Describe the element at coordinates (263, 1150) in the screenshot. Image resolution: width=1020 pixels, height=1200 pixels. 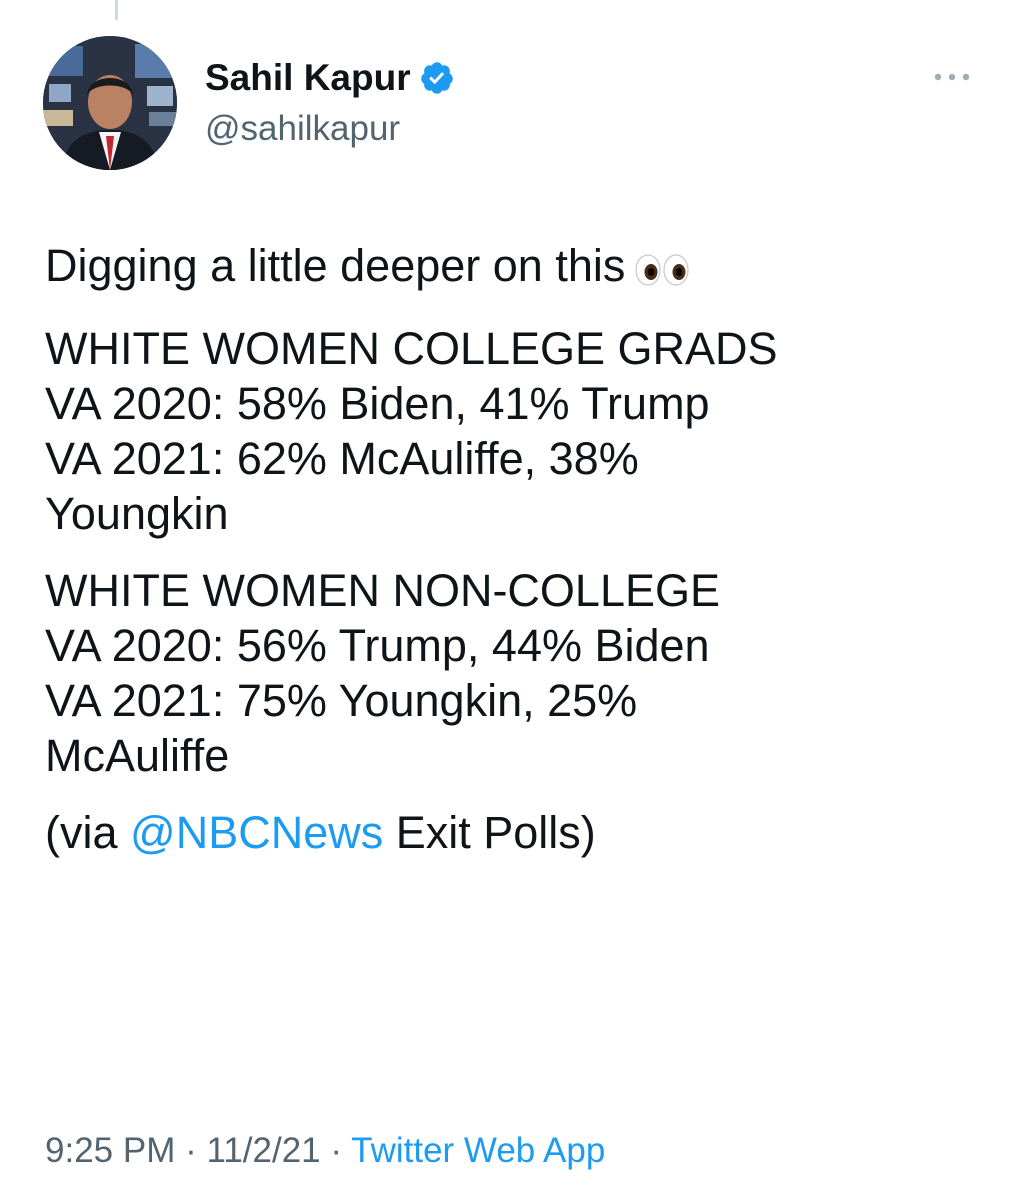
I see `tweet-date: 11/2/21` at that location.